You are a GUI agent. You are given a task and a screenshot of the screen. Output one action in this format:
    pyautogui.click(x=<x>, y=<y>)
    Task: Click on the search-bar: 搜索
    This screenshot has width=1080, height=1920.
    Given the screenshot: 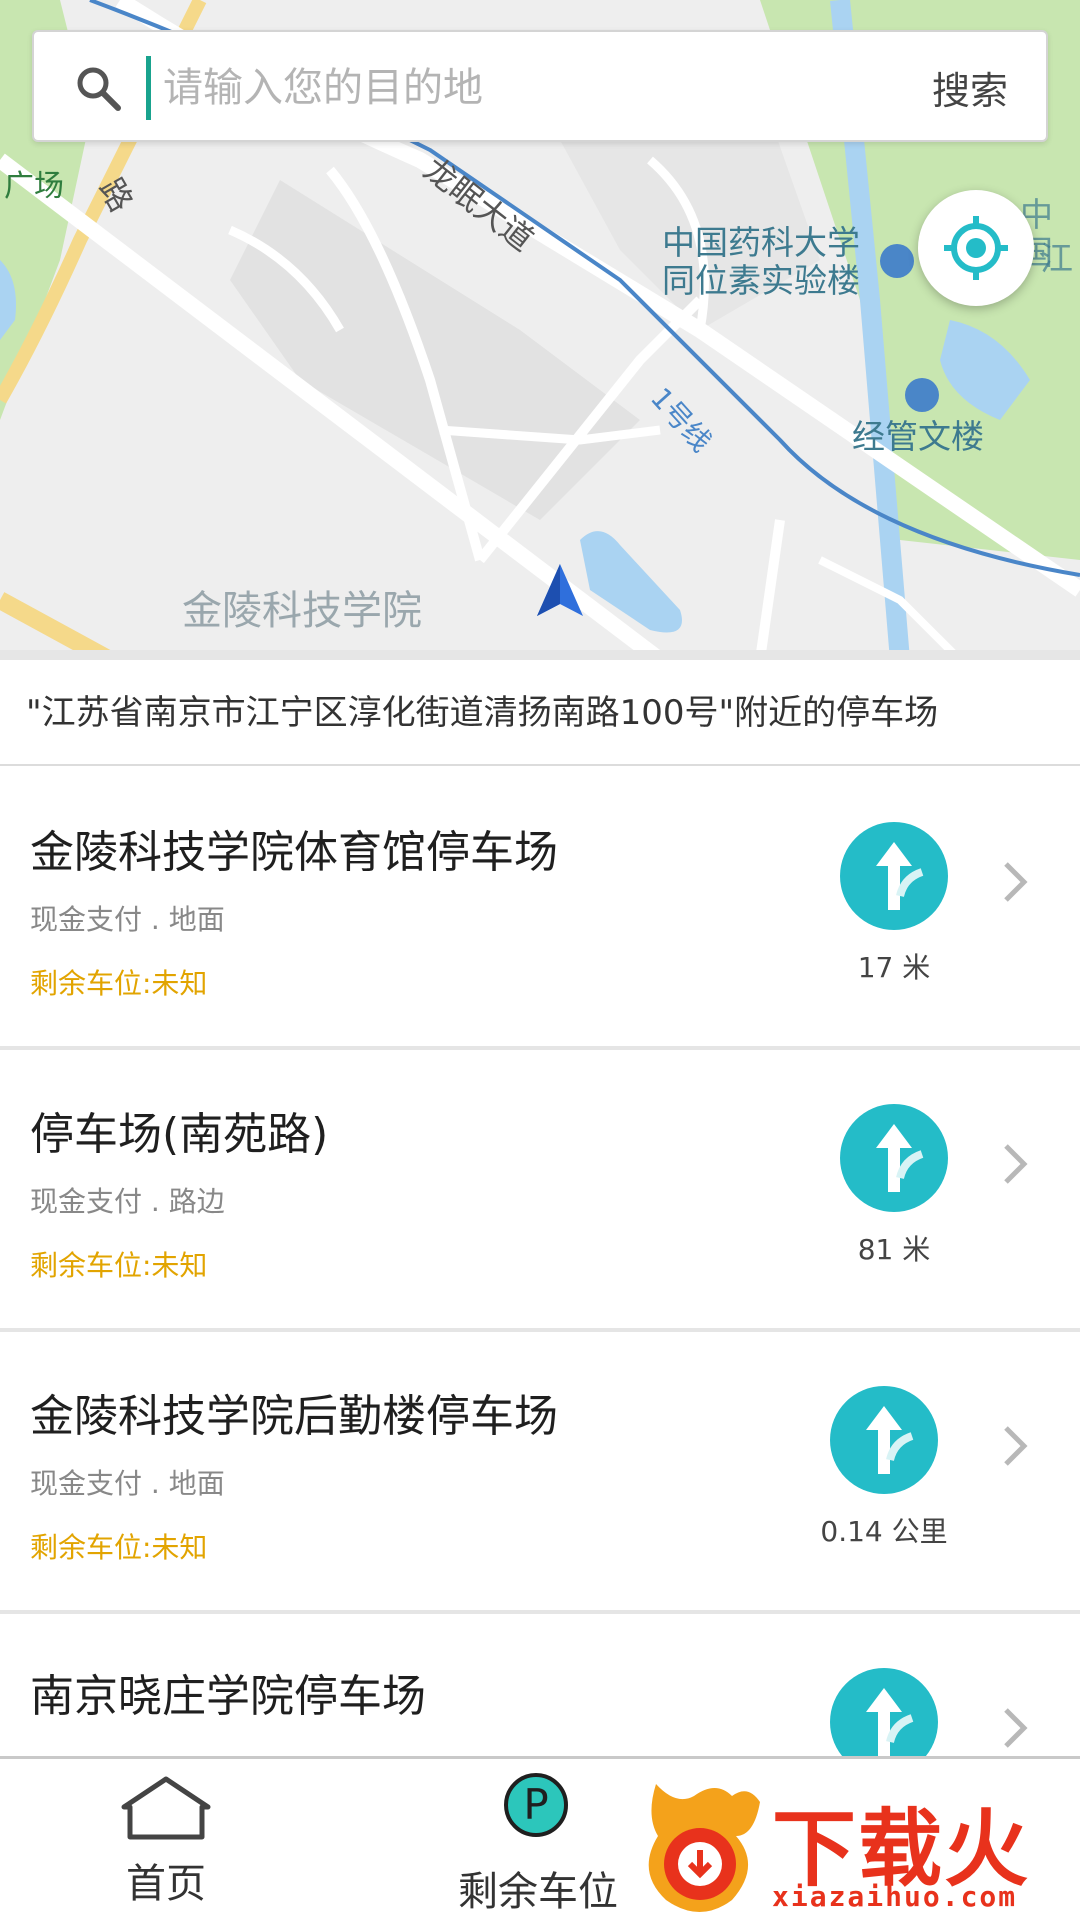 What is the action you would take?
    pyautogui.click(x=540, y=86)
    